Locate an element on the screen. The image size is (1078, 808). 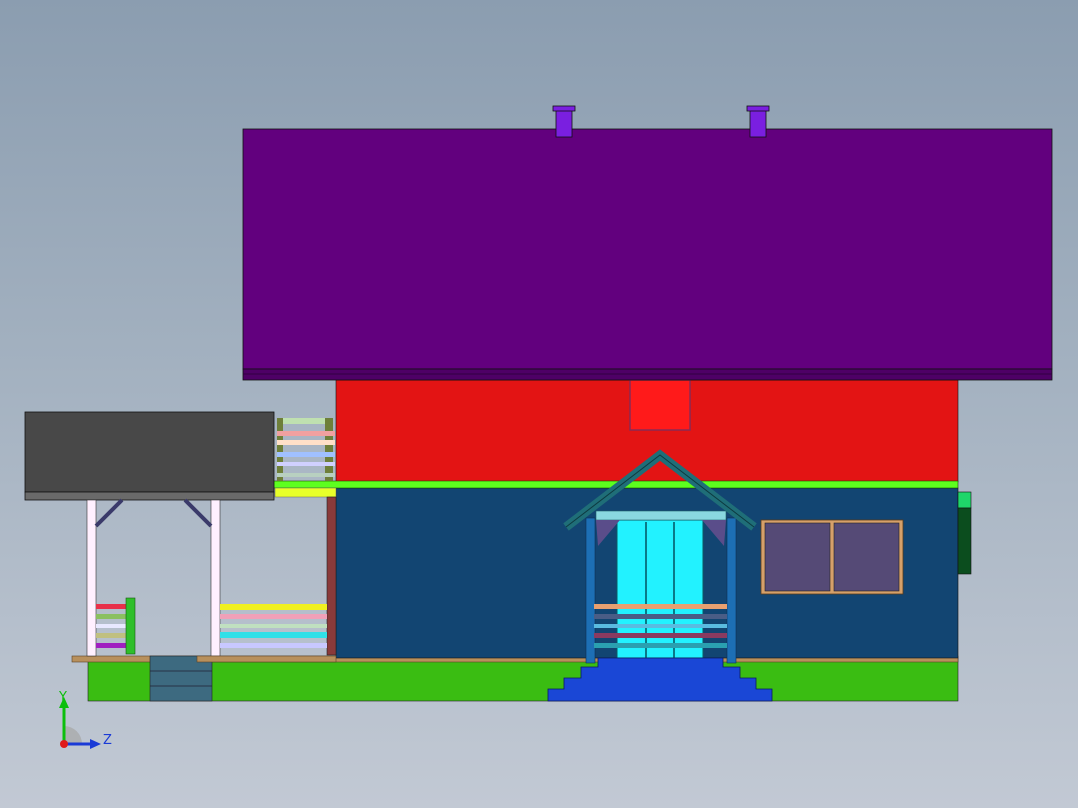
chimney-right is located at coordinates (758, 121).